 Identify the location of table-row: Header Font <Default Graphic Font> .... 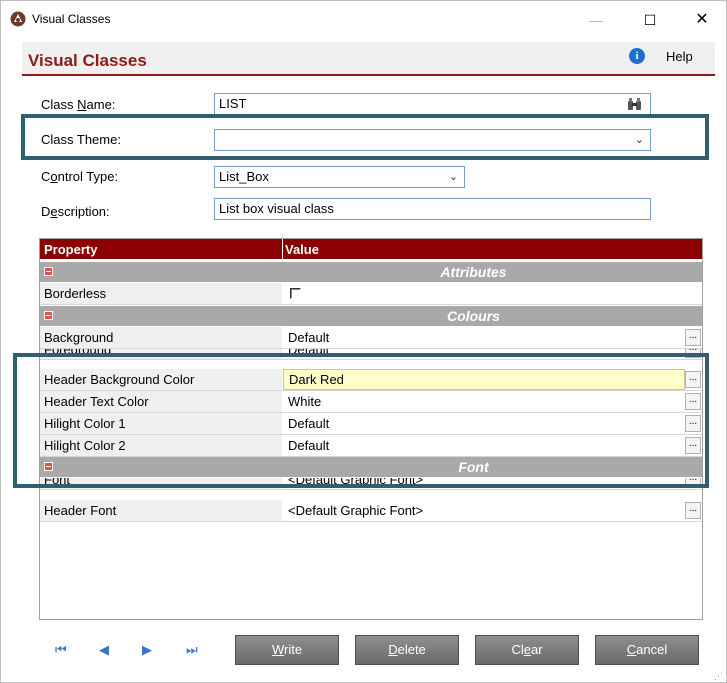
(371, 511).